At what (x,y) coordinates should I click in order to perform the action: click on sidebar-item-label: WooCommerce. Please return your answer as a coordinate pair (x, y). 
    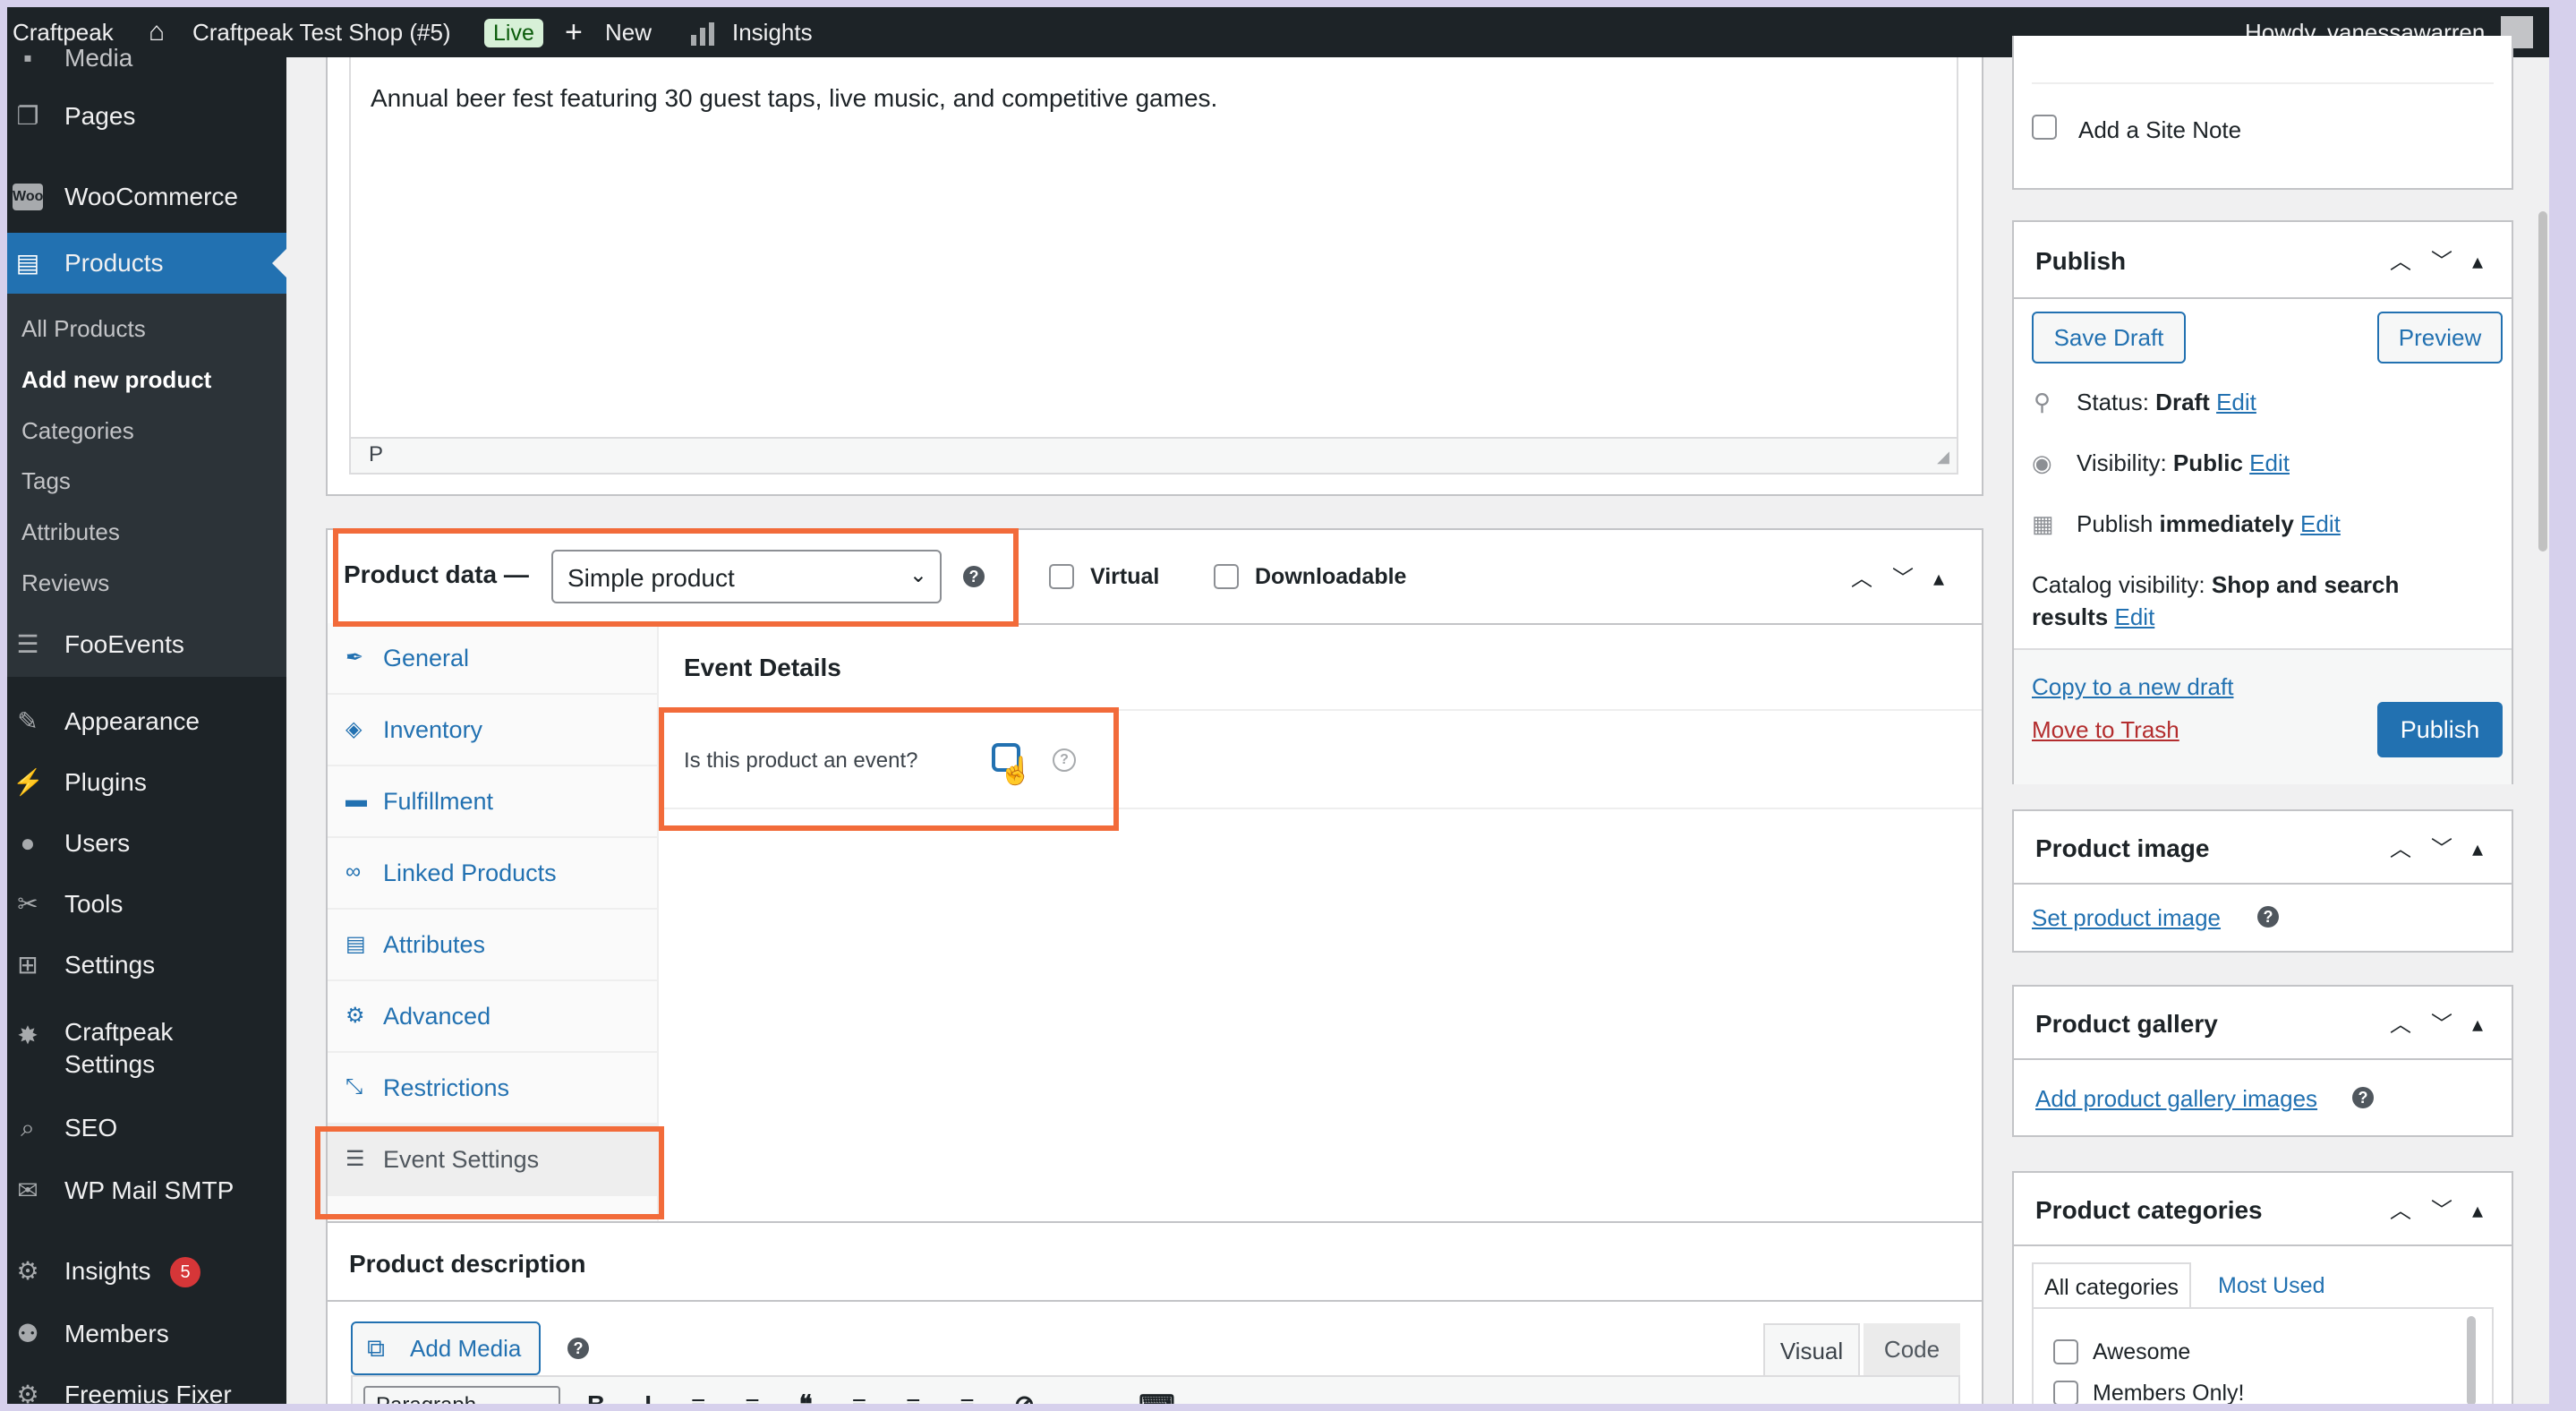
    Looking at the image, I should click on (151, 196).